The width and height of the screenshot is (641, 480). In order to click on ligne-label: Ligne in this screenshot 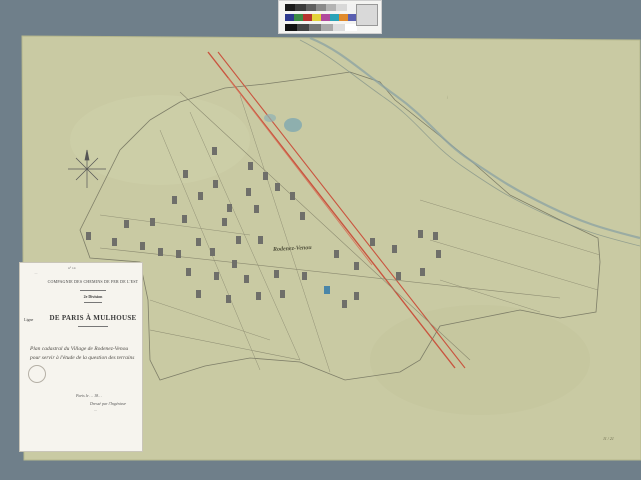, I will do `click(29, 319)`.